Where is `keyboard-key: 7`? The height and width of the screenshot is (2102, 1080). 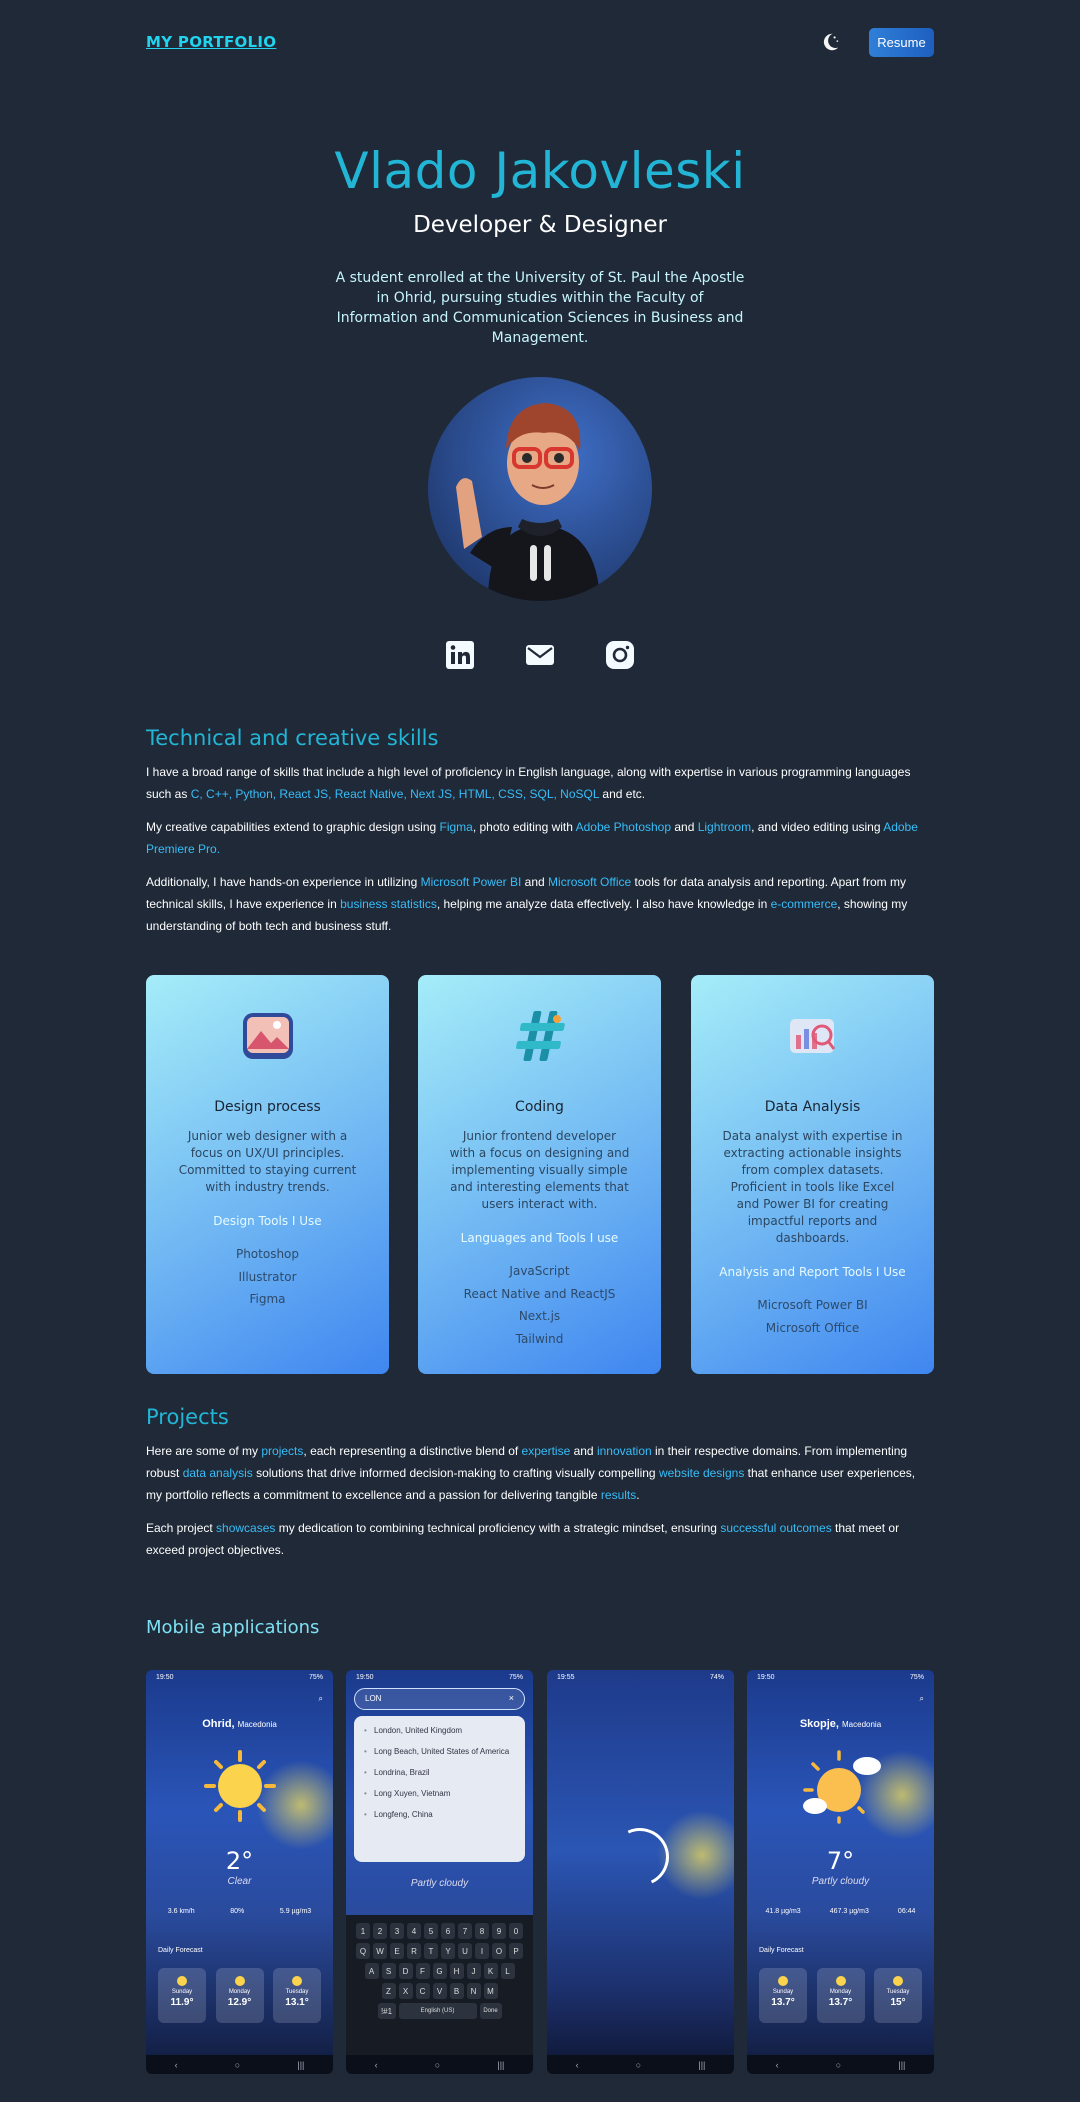 keyboard-key: 7 is located at coordinates (465, 1931).